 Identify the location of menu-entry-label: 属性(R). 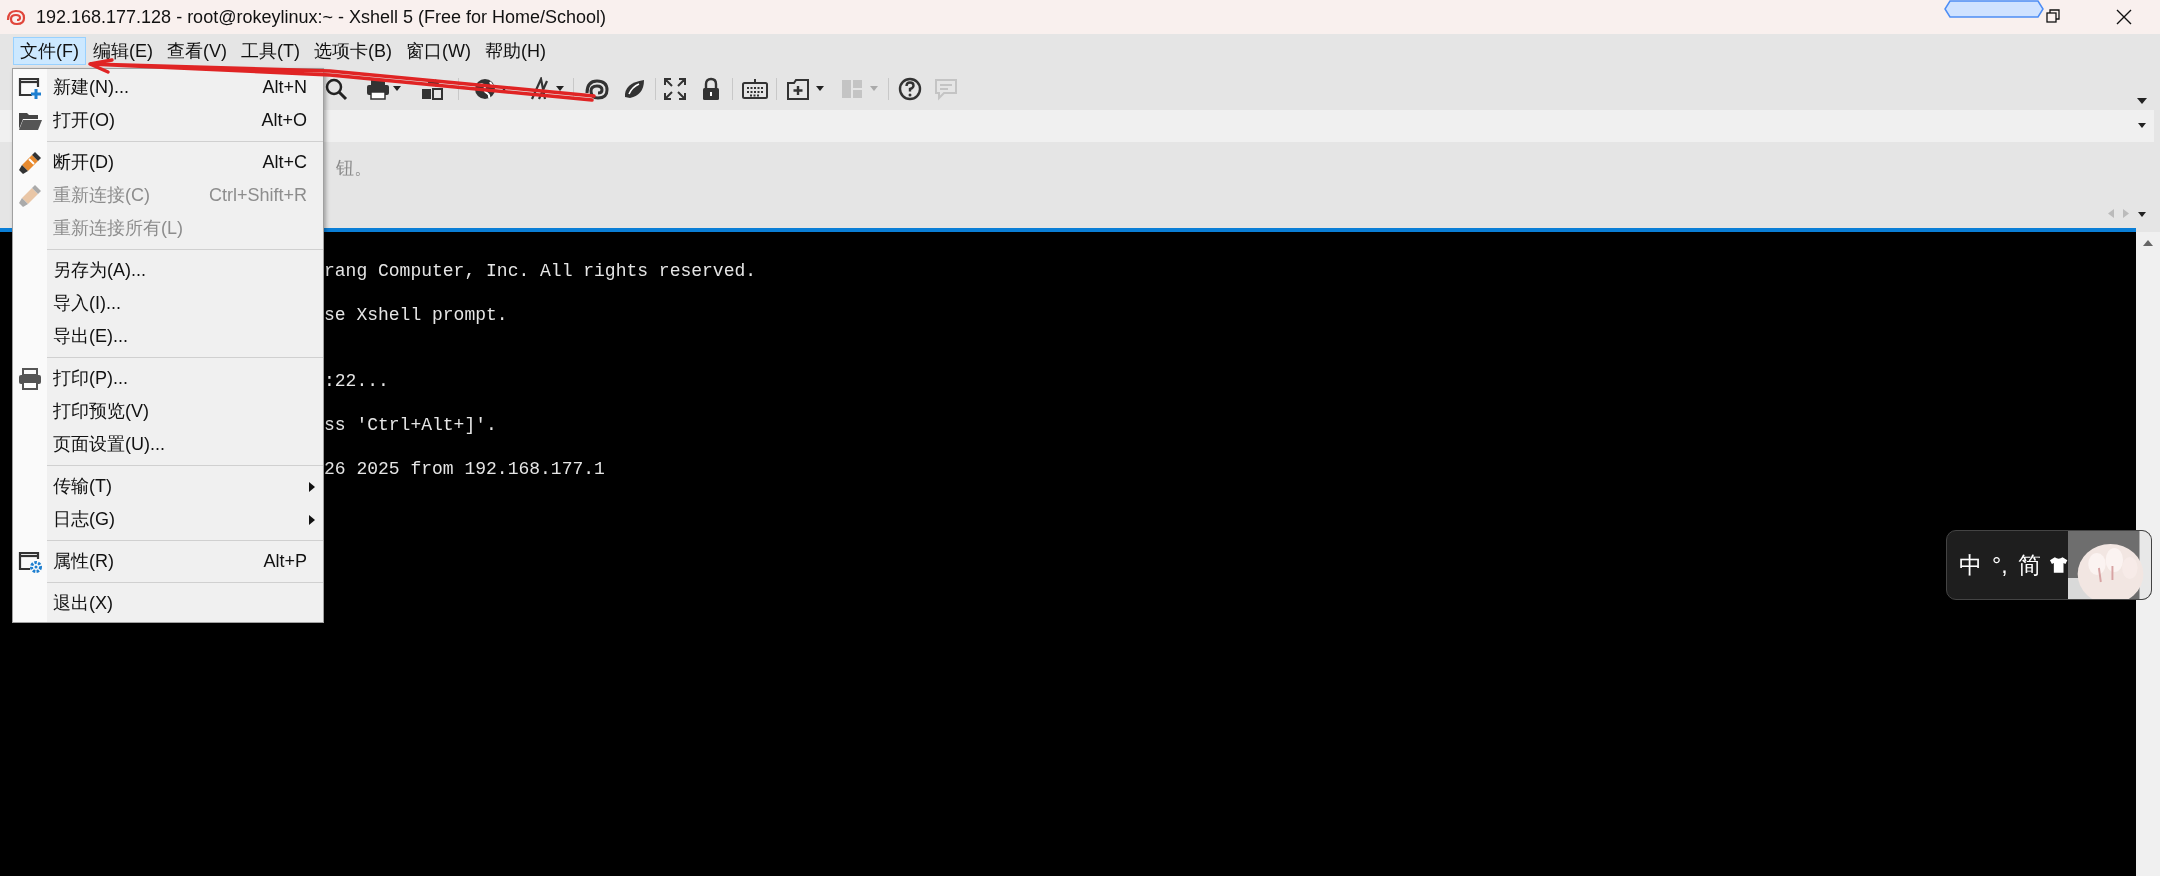
(83, 561).